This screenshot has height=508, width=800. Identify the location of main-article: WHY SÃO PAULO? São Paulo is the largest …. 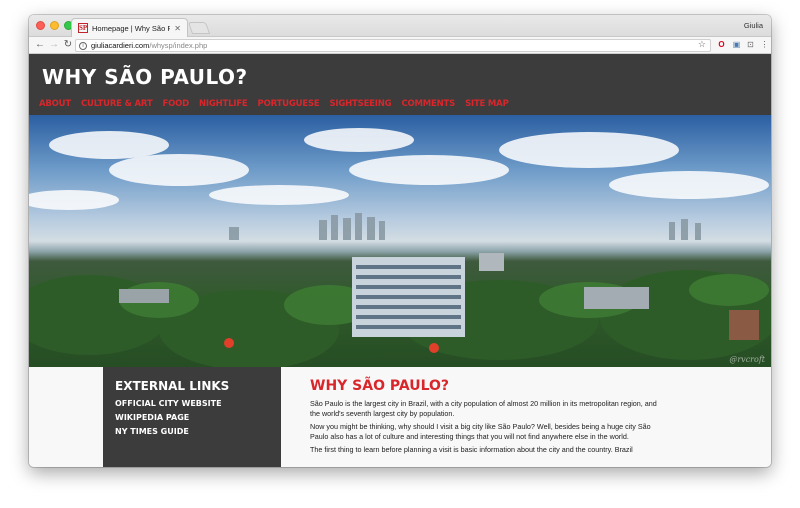
(486, 418).